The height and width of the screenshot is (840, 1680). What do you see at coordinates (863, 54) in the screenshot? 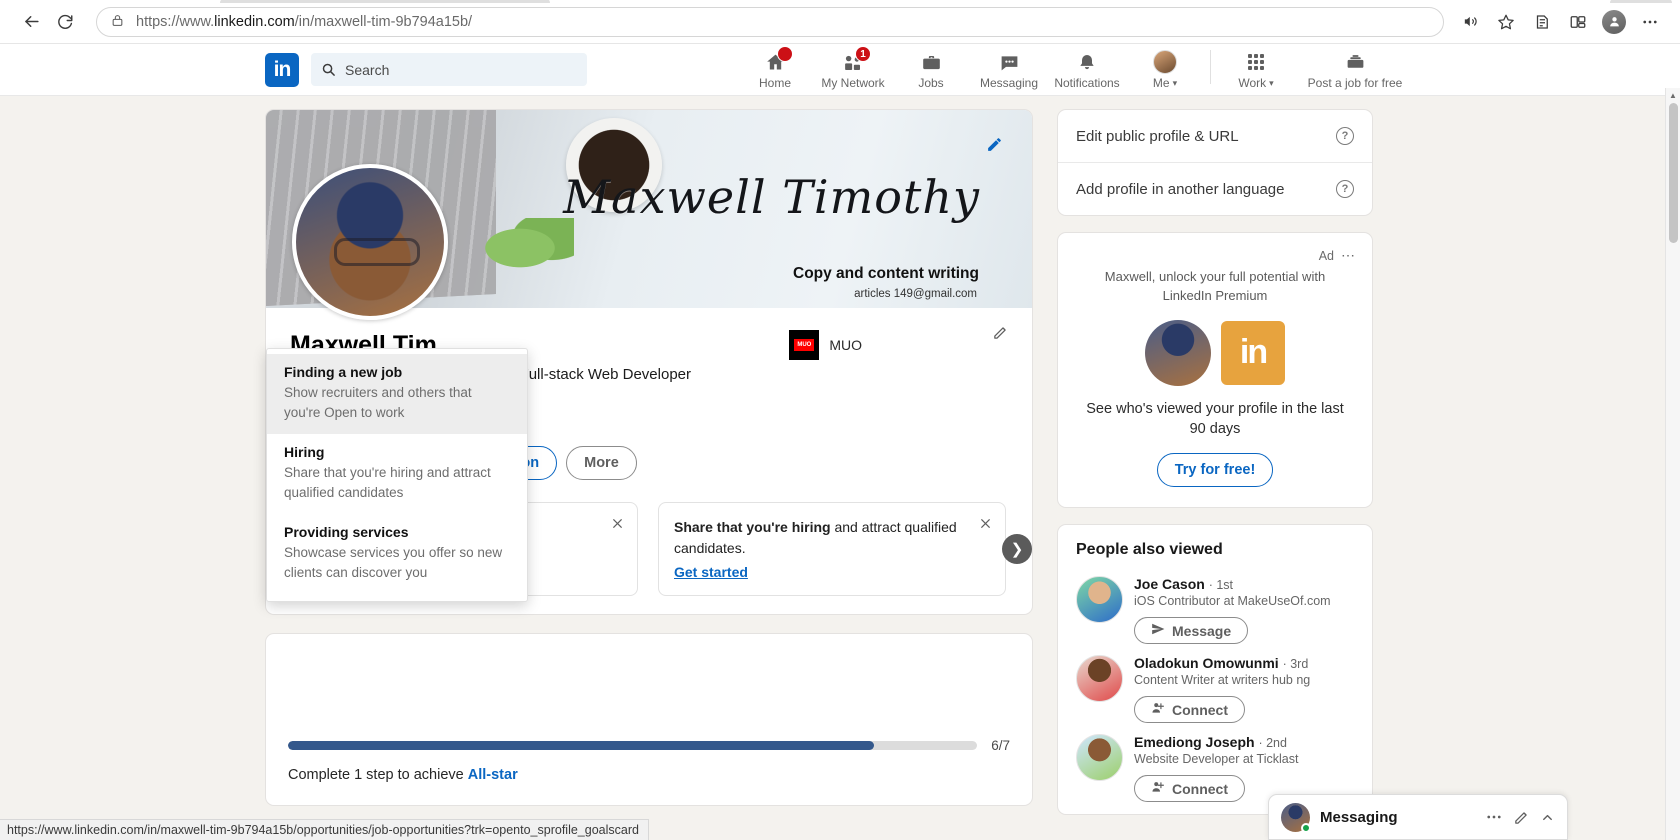
I see `my-network-badge: 1` at bounding box center [863, 54].